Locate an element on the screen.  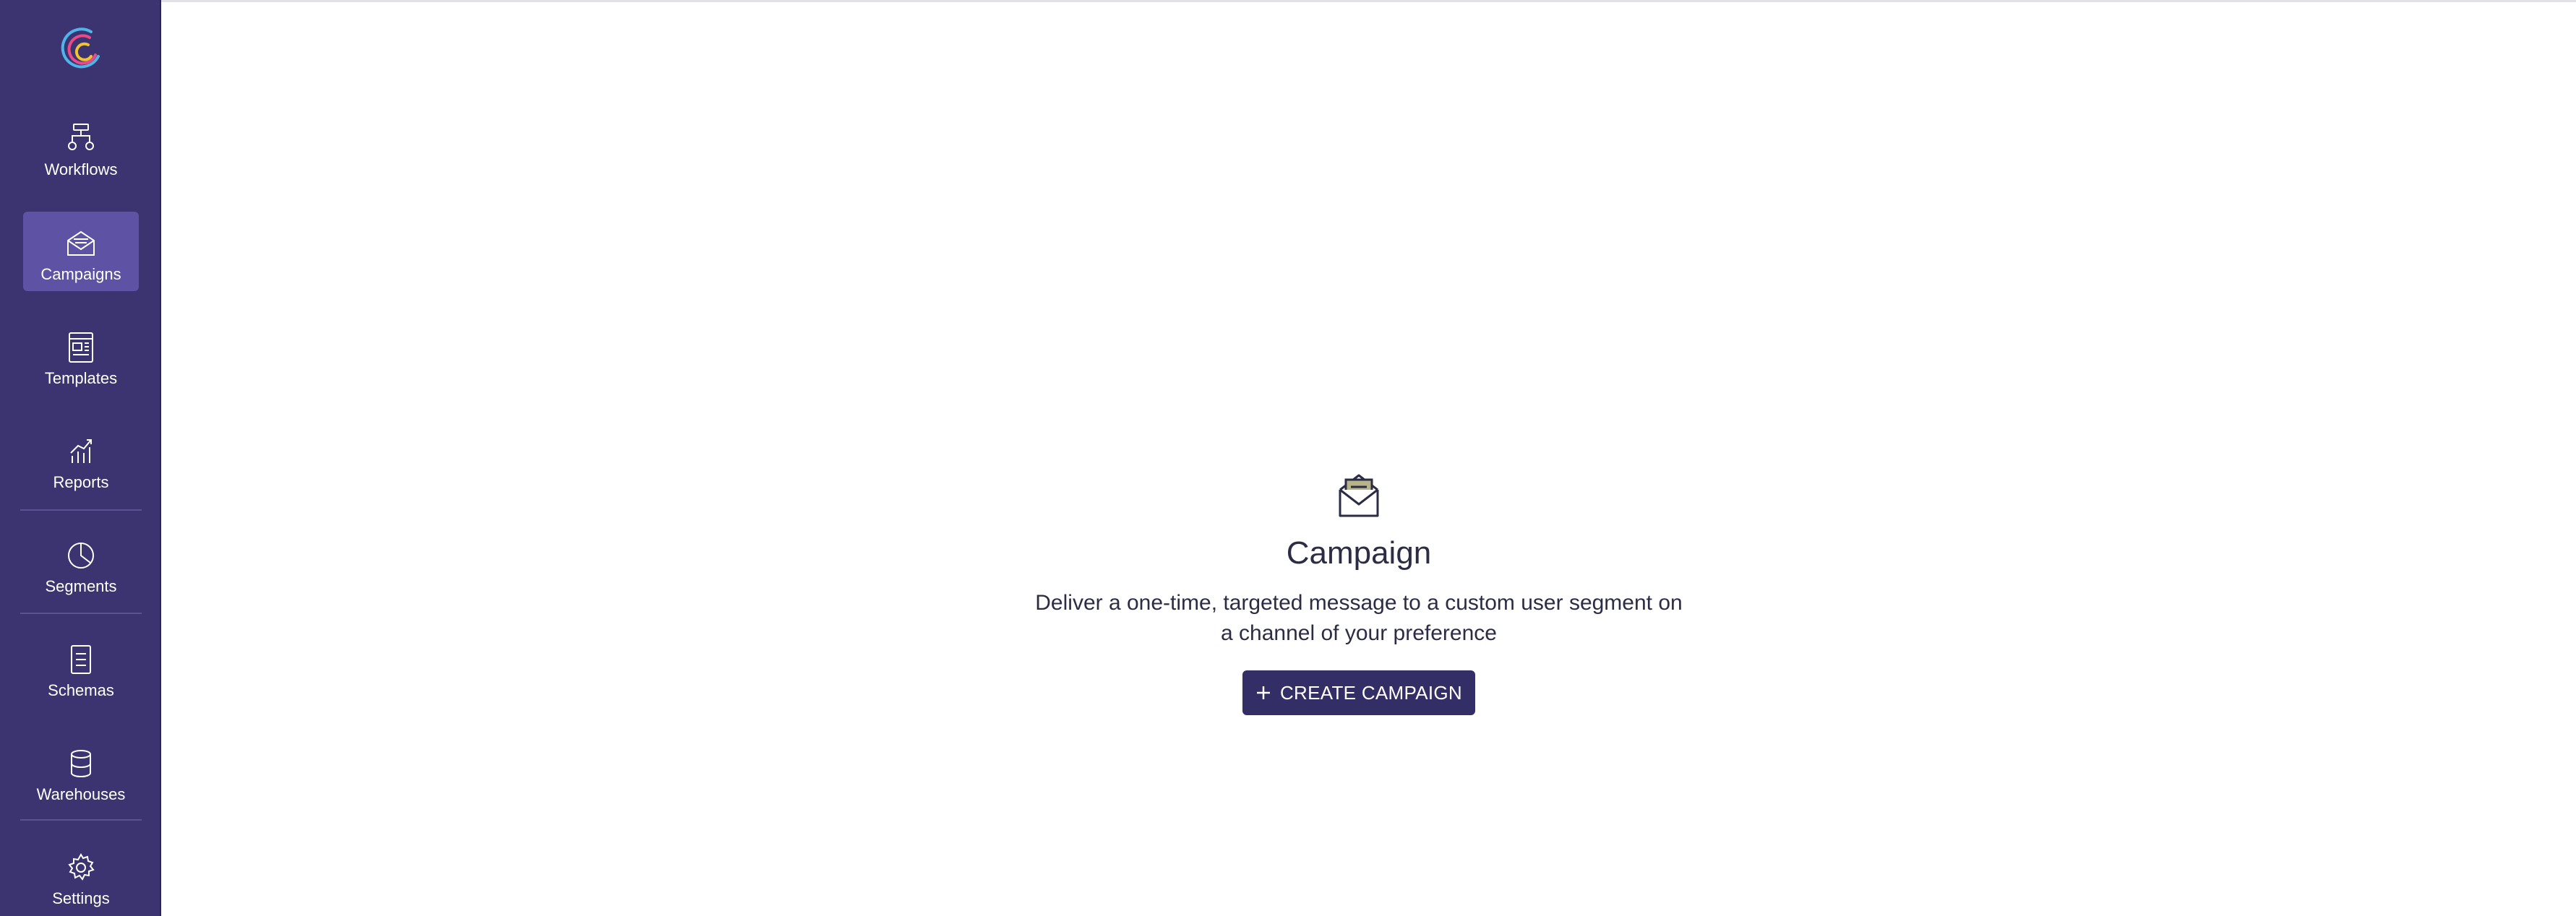
create-campaign-button: CREATE CAMPAIGN is located at coordinates (1359, 692).